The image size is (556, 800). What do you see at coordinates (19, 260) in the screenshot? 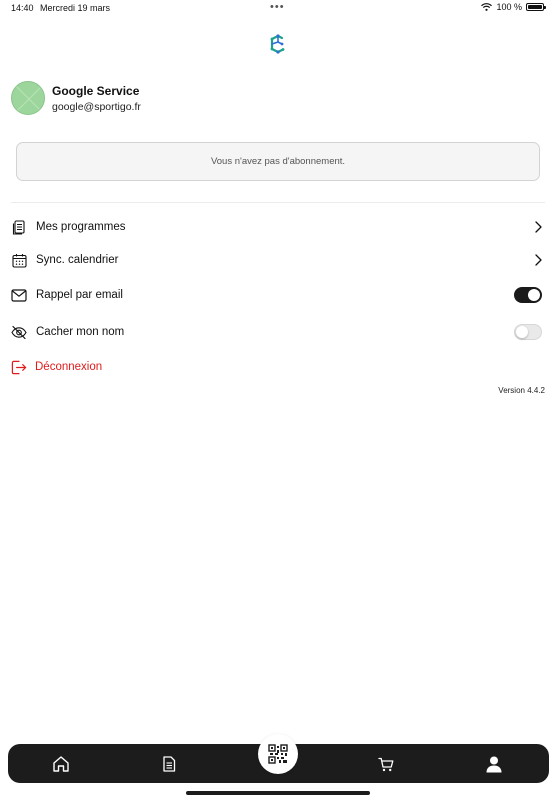
I see `calendar-icon` at bounding box center [19, 260].